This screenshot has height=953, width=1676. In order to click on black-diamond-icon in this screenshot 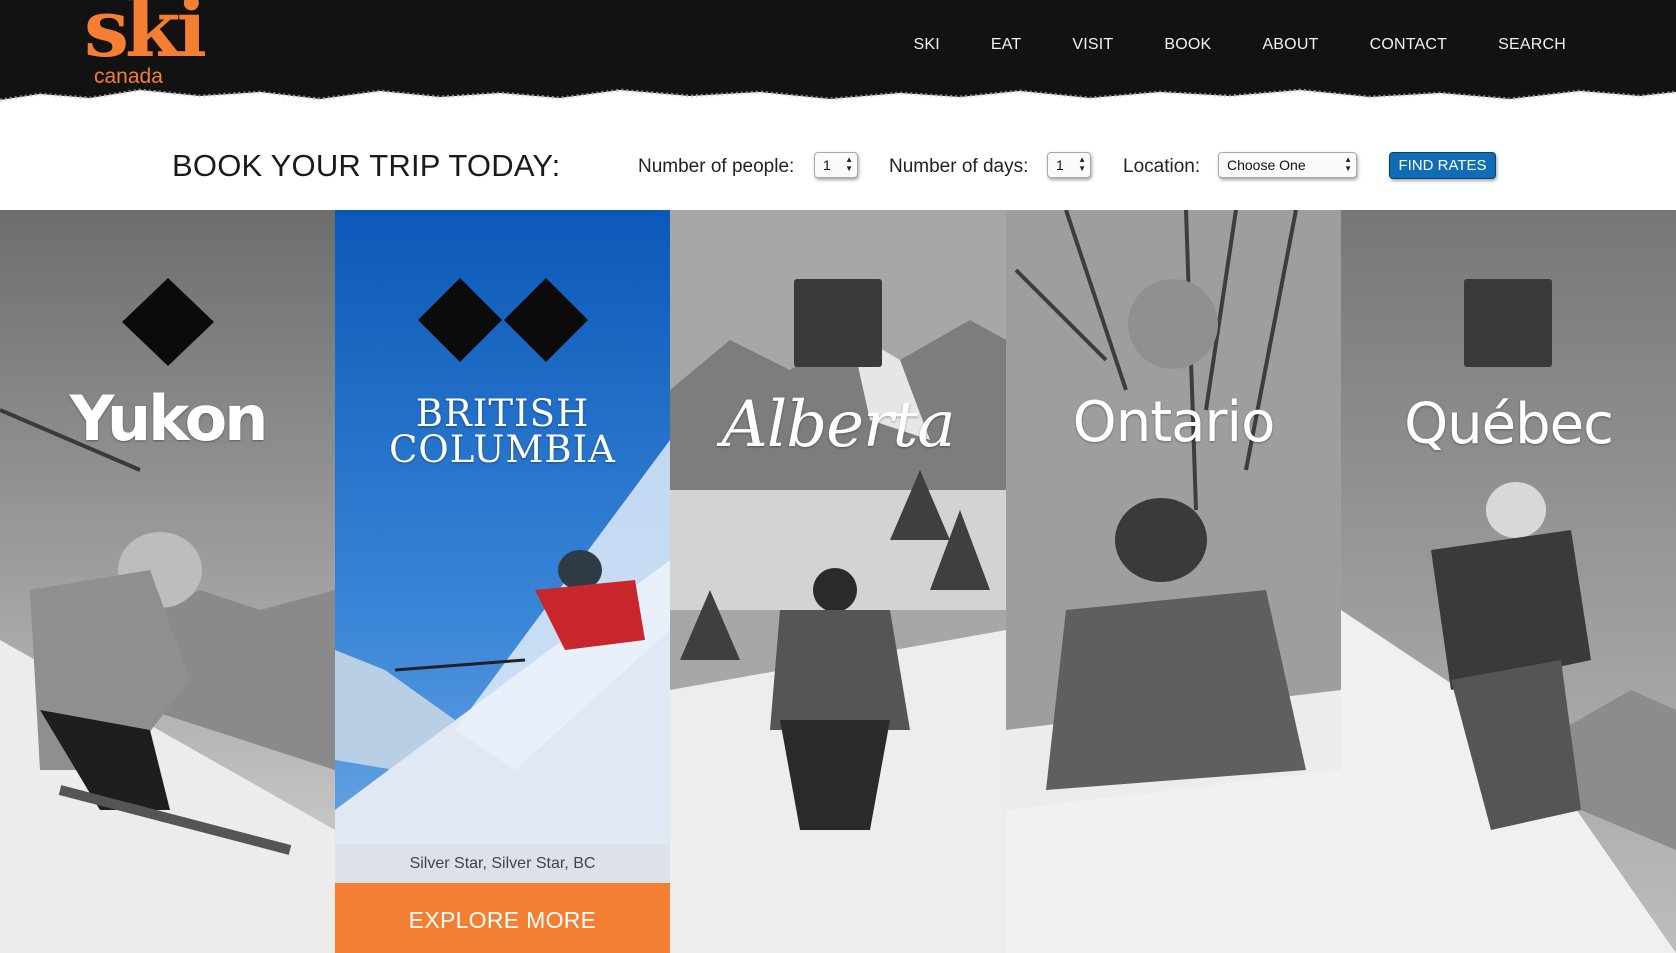, I will do `click(168, 322)`.